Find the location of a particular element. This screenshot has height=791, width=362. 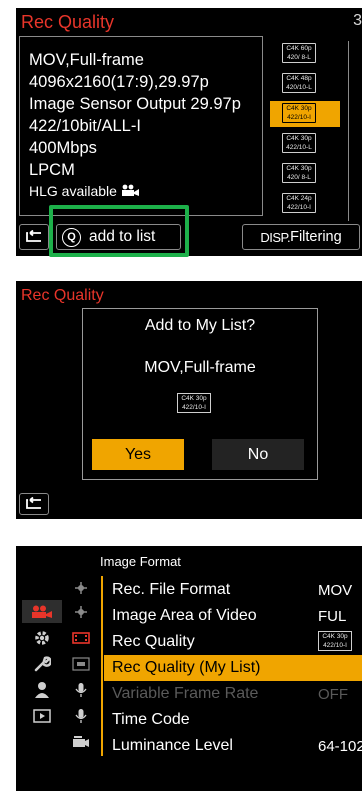

format-badge: C4K 60p 420/ 8-L is located at coordinates (299, 53).